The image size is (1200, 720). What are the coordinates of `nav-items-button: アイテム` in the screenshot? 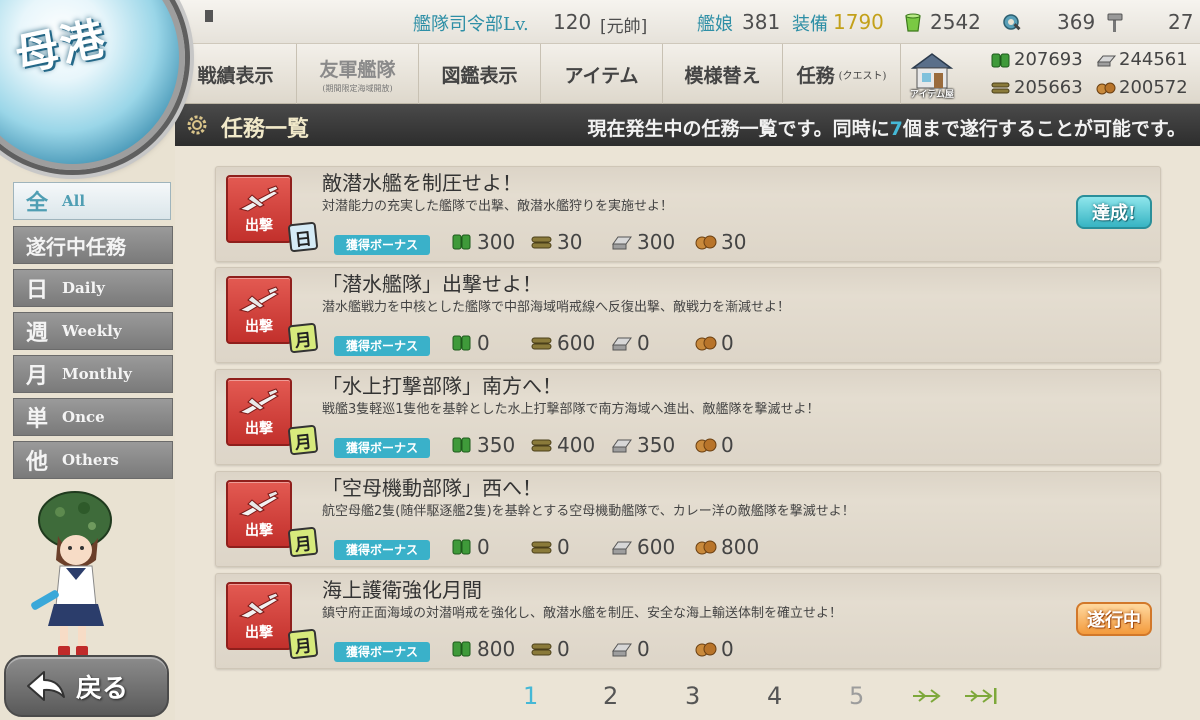 It's located at (602, 74).